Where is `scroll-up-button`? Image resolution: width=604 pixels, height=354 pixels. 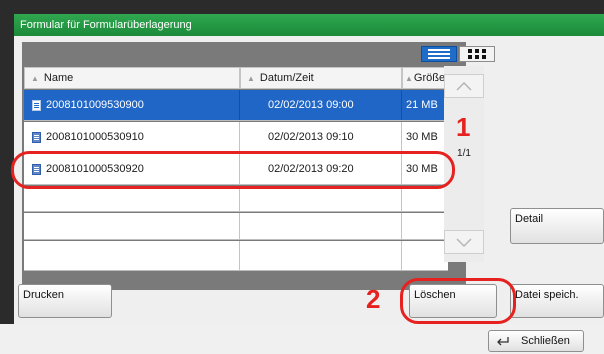
scroll-up-button is located at coordinates (464, 86).